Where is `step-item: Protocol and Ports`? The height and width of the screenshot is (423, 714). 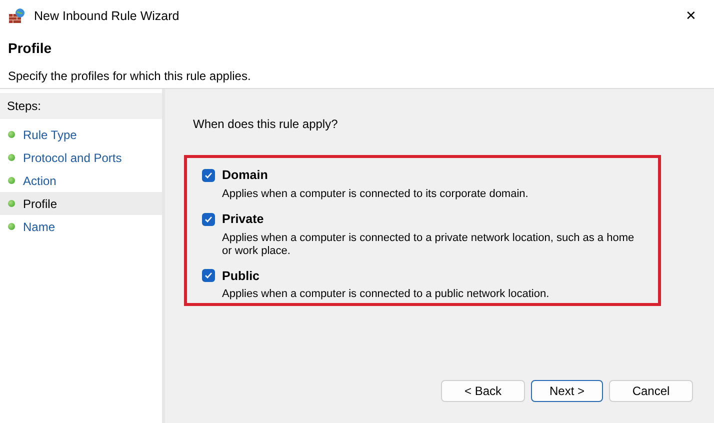
step-item: Protocol and Ports is located at coordinates (81, 157).